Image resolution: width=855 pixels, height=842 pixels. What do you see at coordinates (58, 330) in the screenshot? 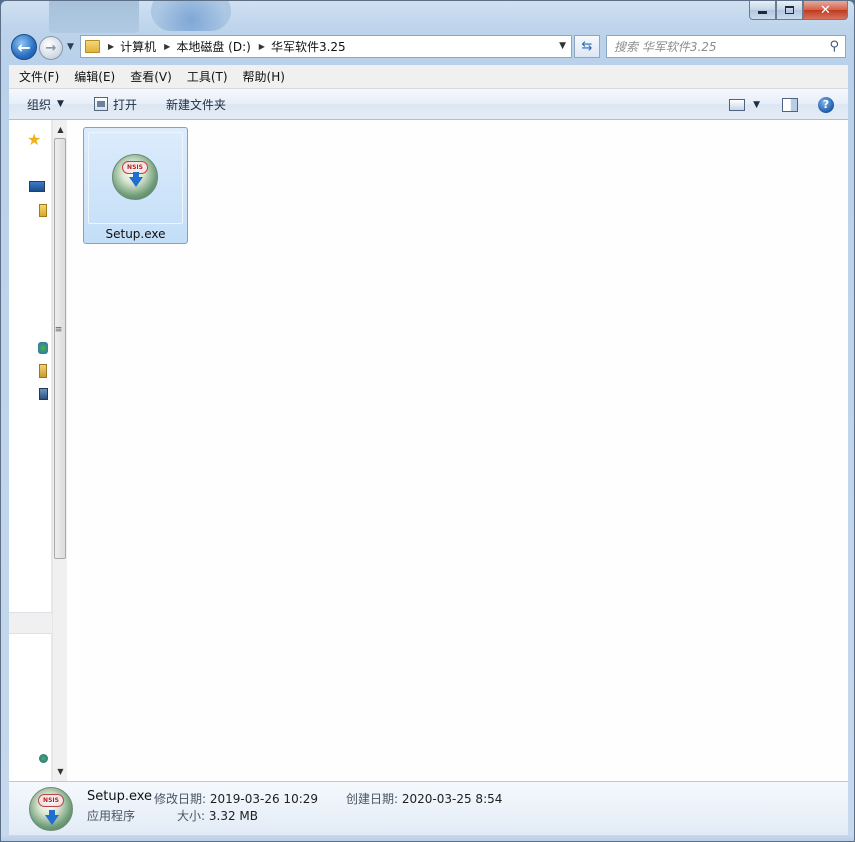
I see `scroll-grip-icon: ≡` at bounding box center [58, 330].